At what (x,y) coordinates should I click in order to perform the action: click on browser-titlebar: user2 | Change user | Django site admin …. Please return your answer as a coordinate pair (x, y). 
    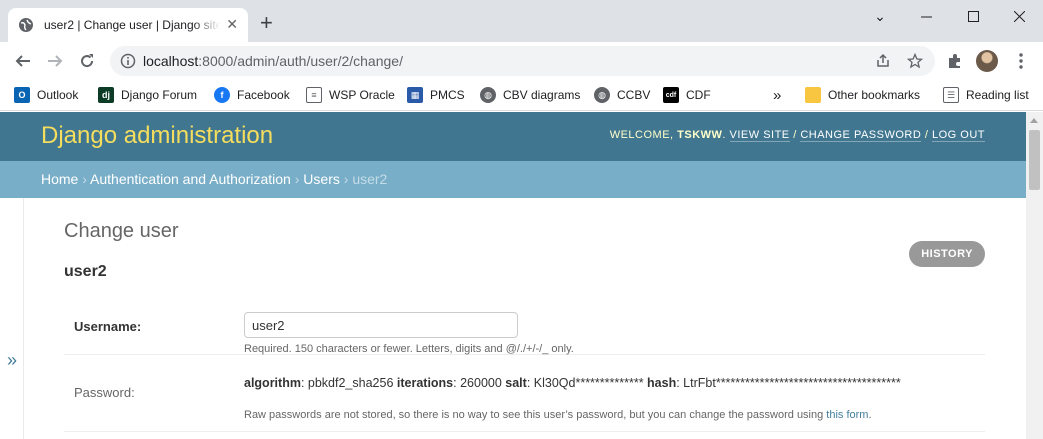
    Looking at the image, I should click on (521, 21).